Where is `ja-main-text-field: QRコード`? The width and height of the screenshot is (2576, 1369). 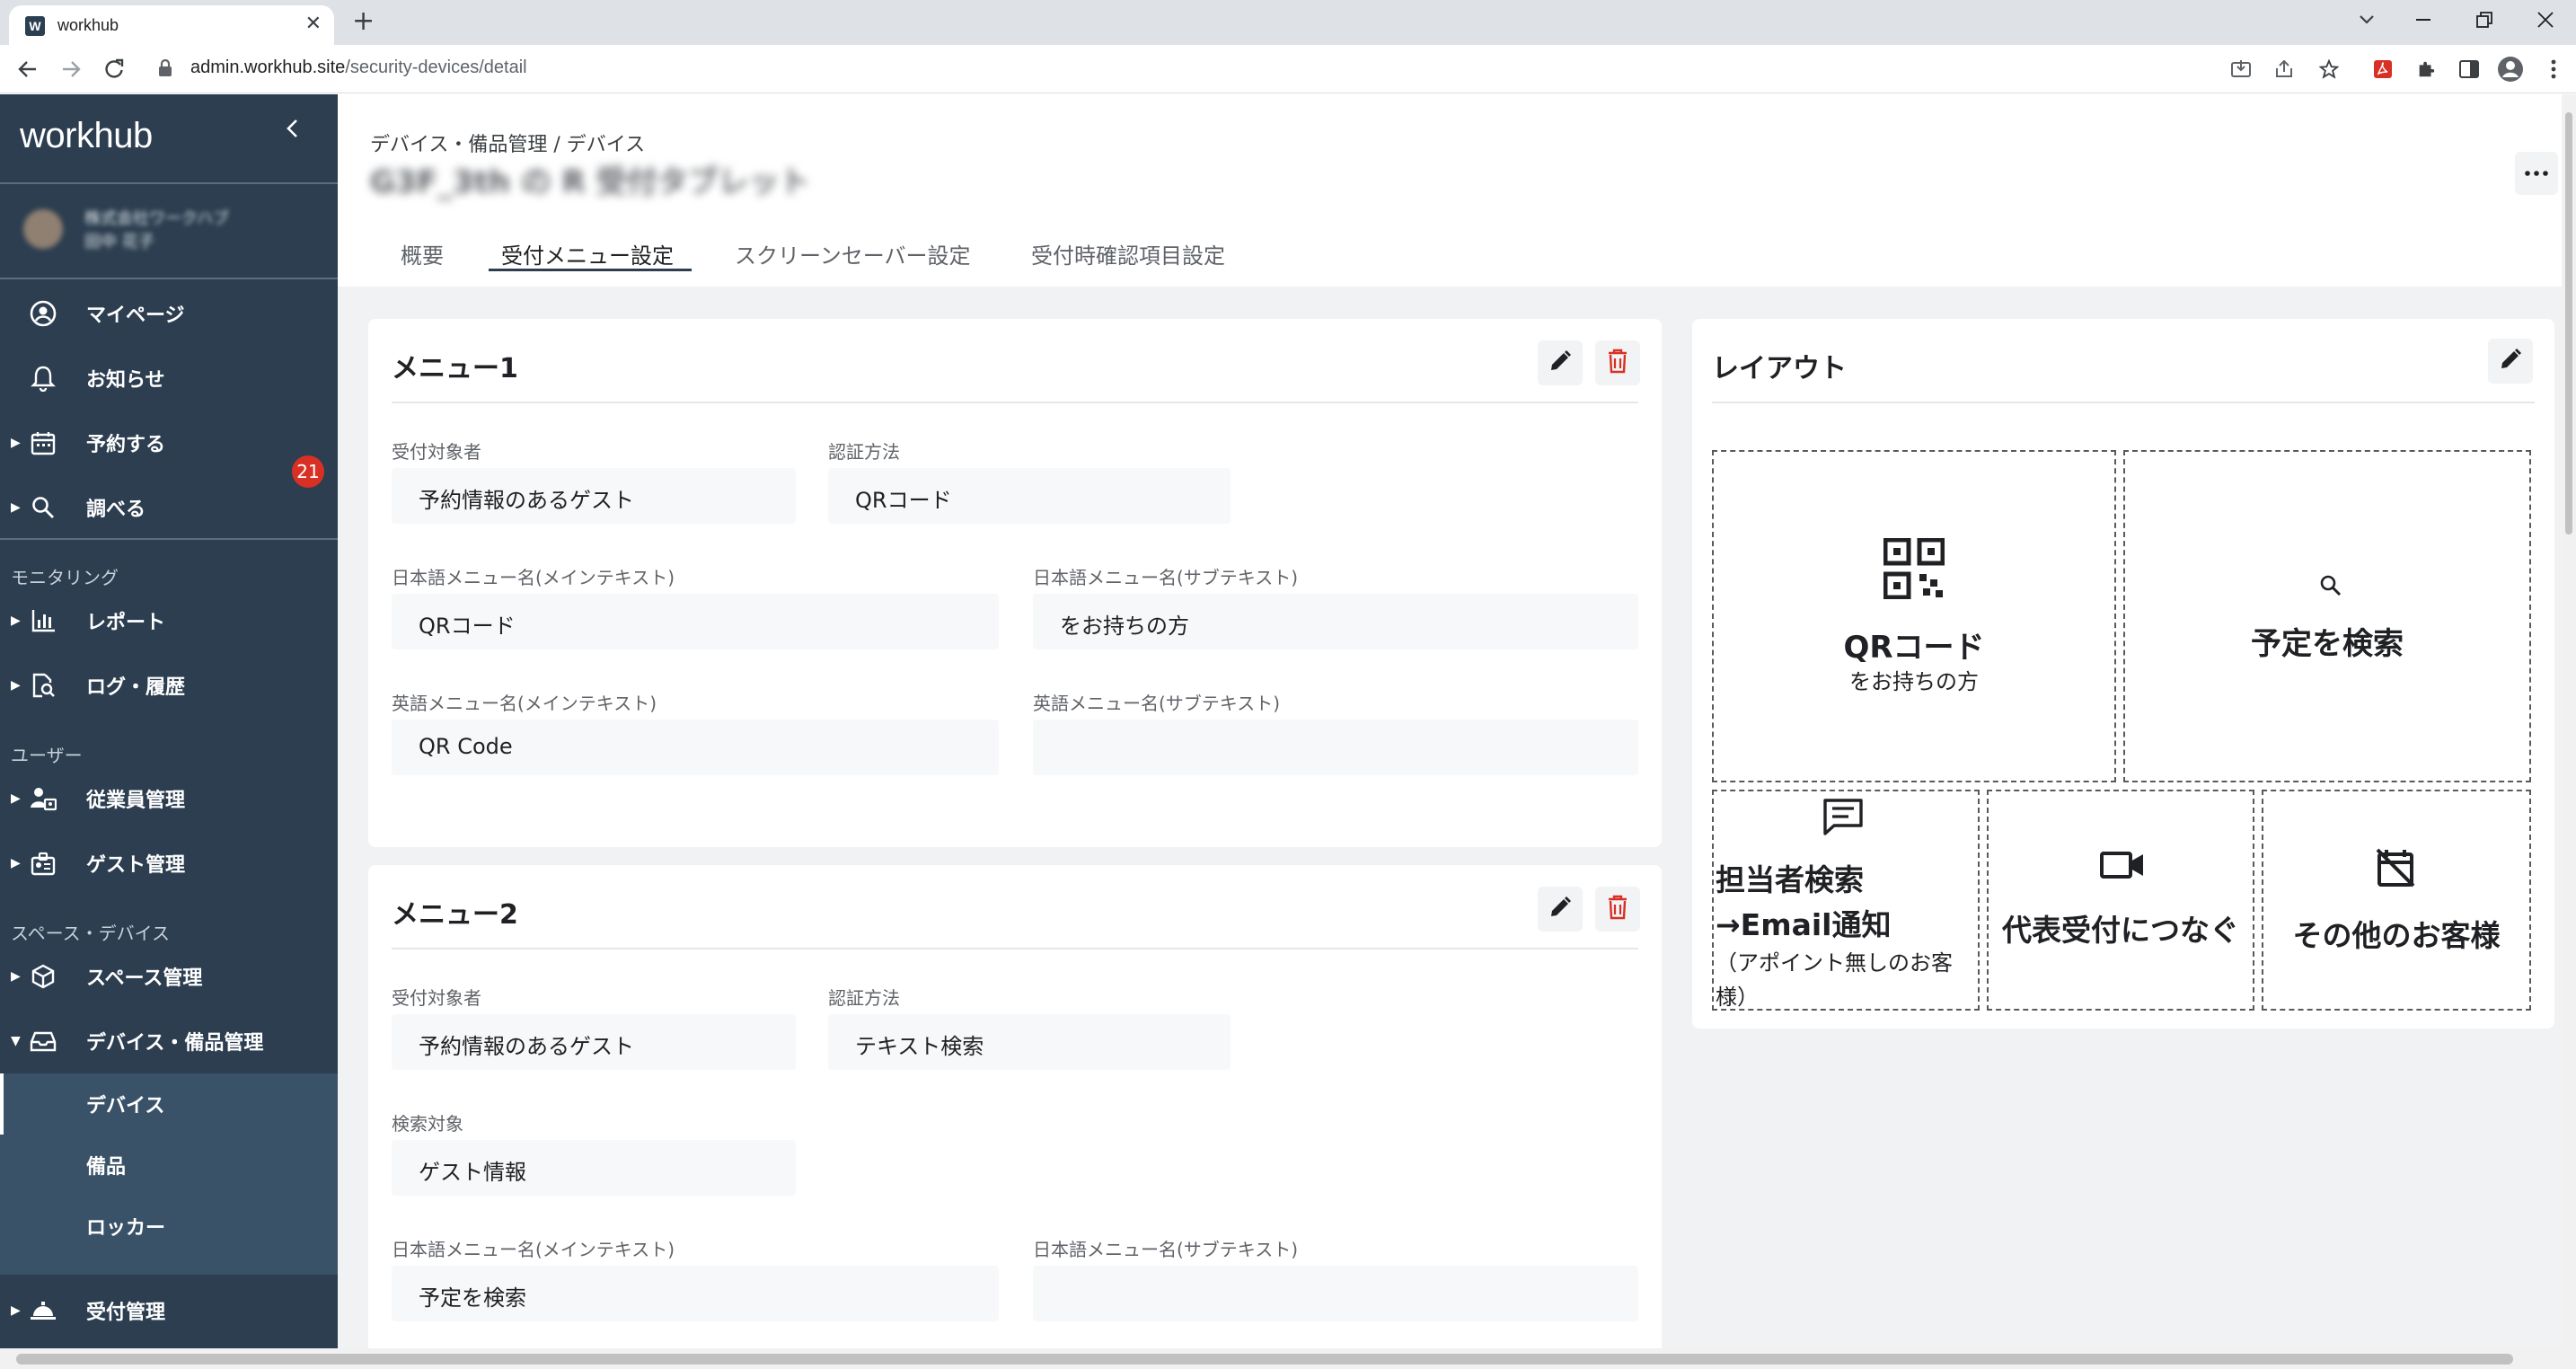
ja-main-text-field: QRコード is located at coordinates (695, 622).